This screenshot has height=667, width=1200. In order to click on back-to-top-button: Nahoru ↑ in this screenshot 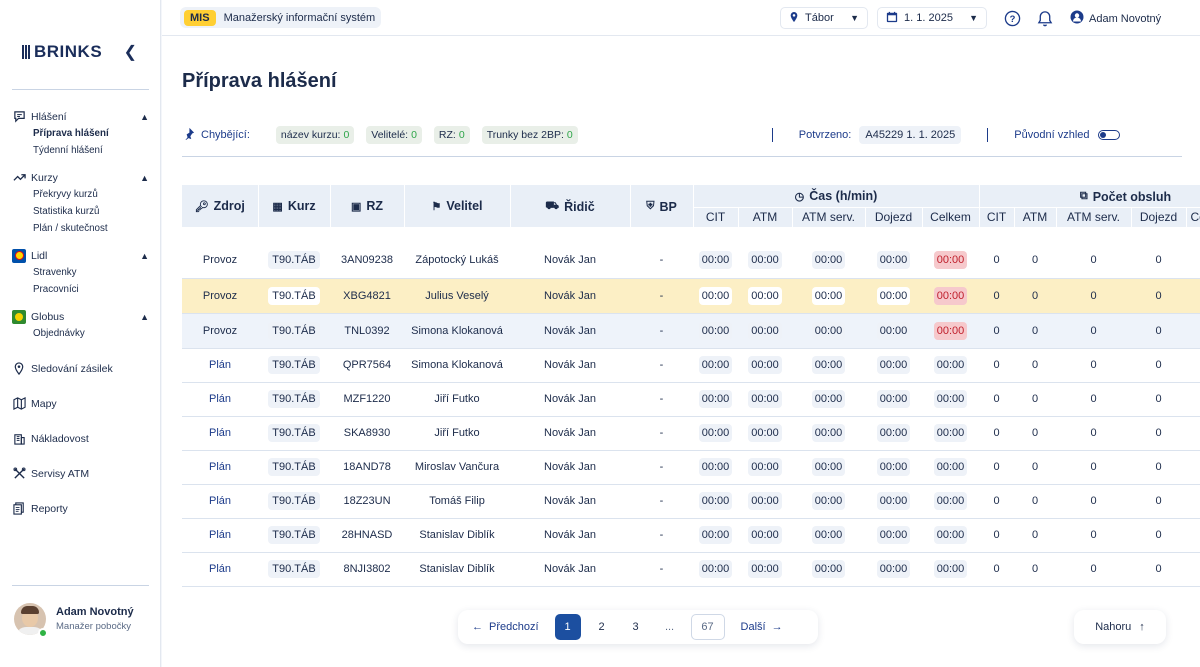, I will do `click(1120, 627)`.